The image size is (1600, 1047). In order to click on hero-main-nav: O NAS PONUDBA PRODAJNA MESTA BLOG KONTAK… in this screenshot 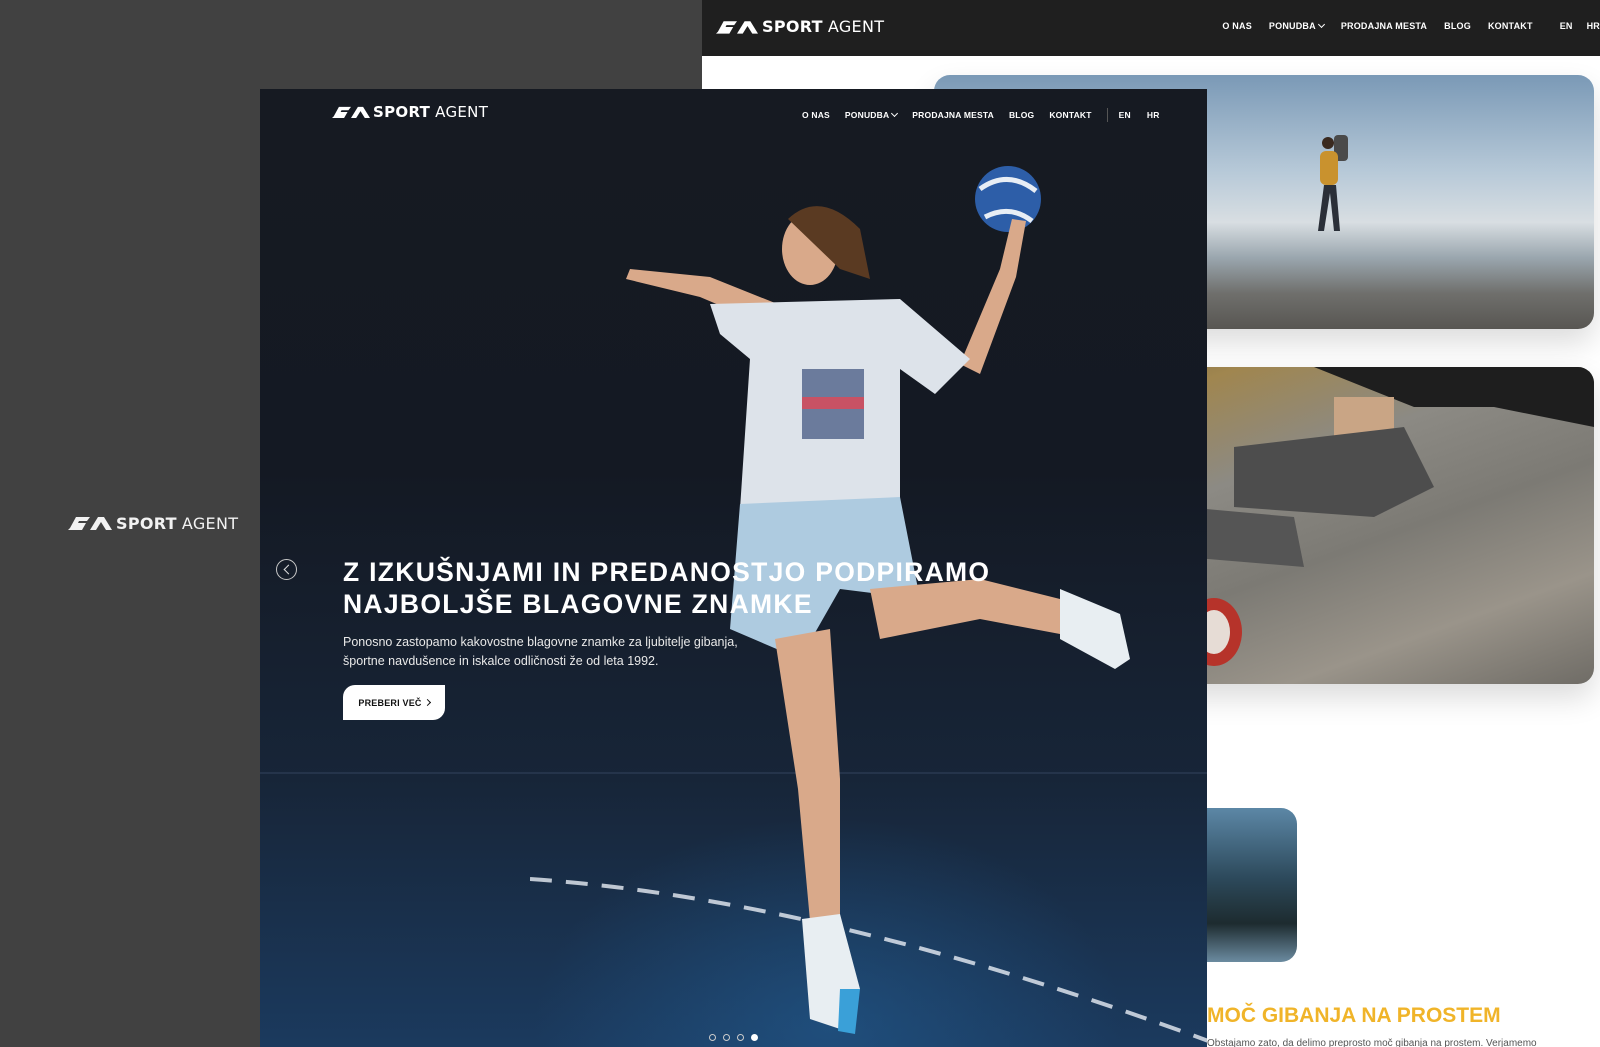, I will do `click(989, 115)`.